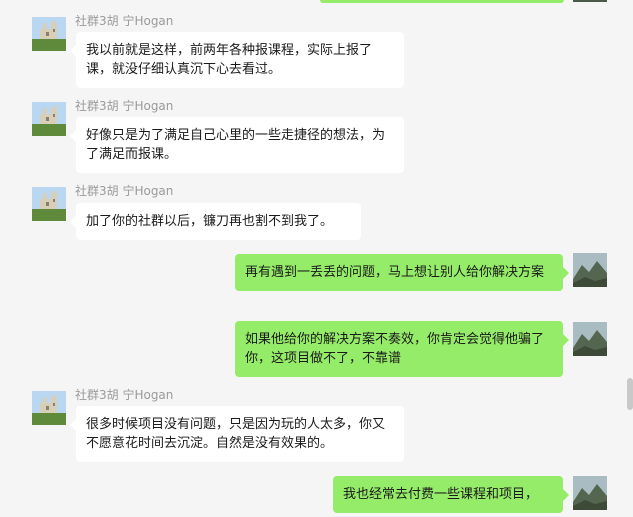 The width and height of the screenshot is (633, 517). I want to click on message-bubble: 再有遇到一丢丢的问题，马上想让别人给你解决方案, so click(402, 272).